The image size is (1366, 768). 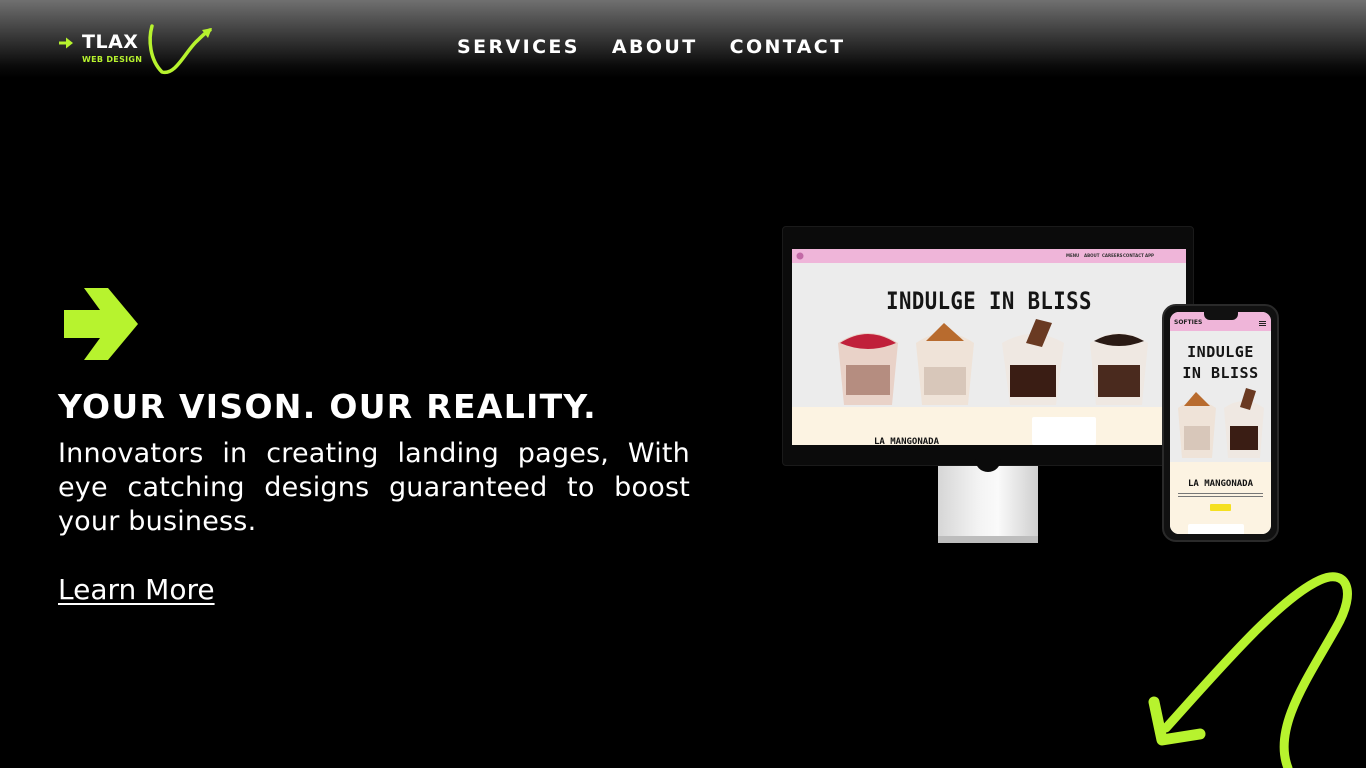 I want to click on swoosh-arrow-icon, so click(x=1250, y=670).